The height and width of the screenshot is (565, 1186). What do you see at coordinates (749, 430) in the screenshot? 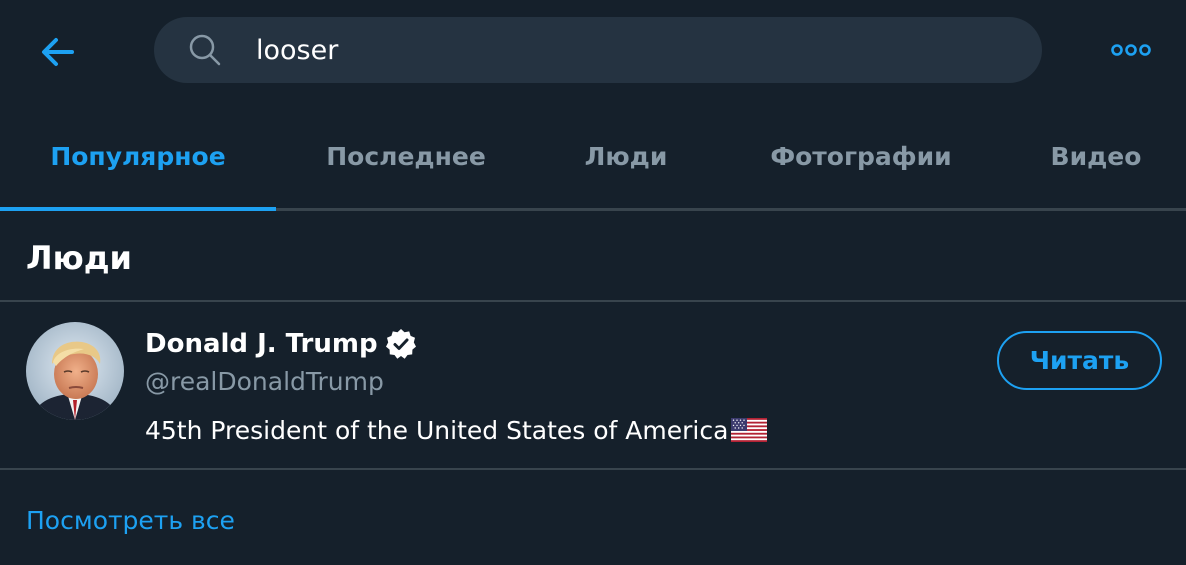
I see `us-flag-icon` at bounding box center [749, 430].